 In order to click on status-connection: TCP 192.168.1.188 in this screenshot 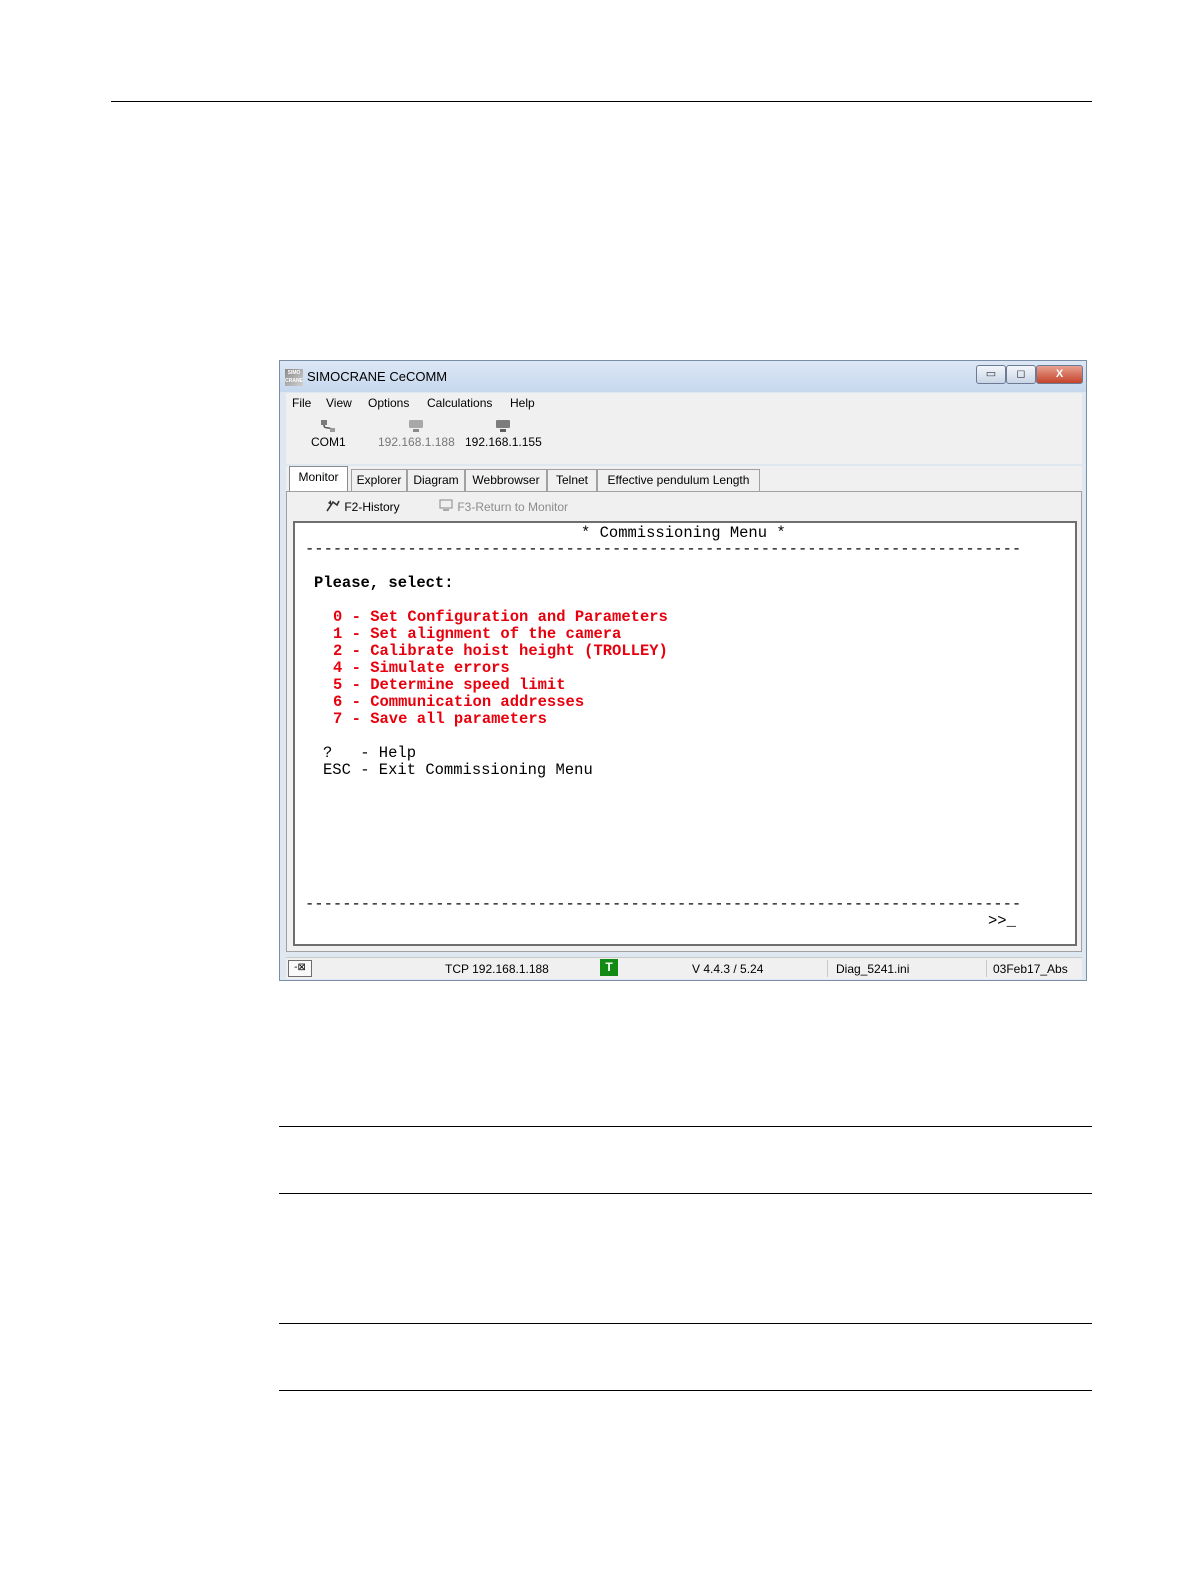, I will do `click(497, 969)`.